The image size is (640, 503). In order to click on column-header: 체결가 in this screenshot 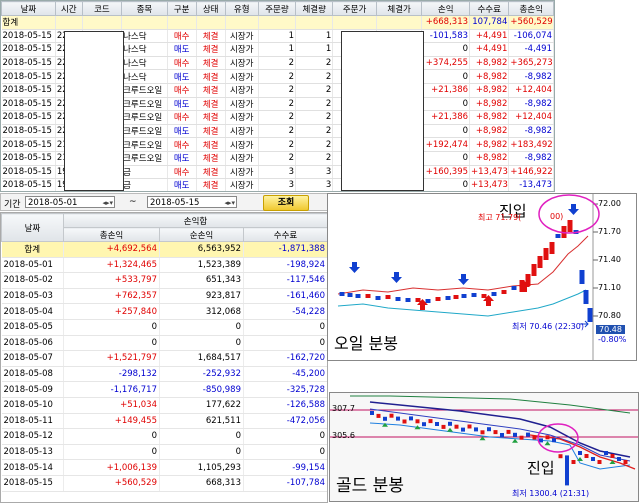, I will do `click(399, 8)`.